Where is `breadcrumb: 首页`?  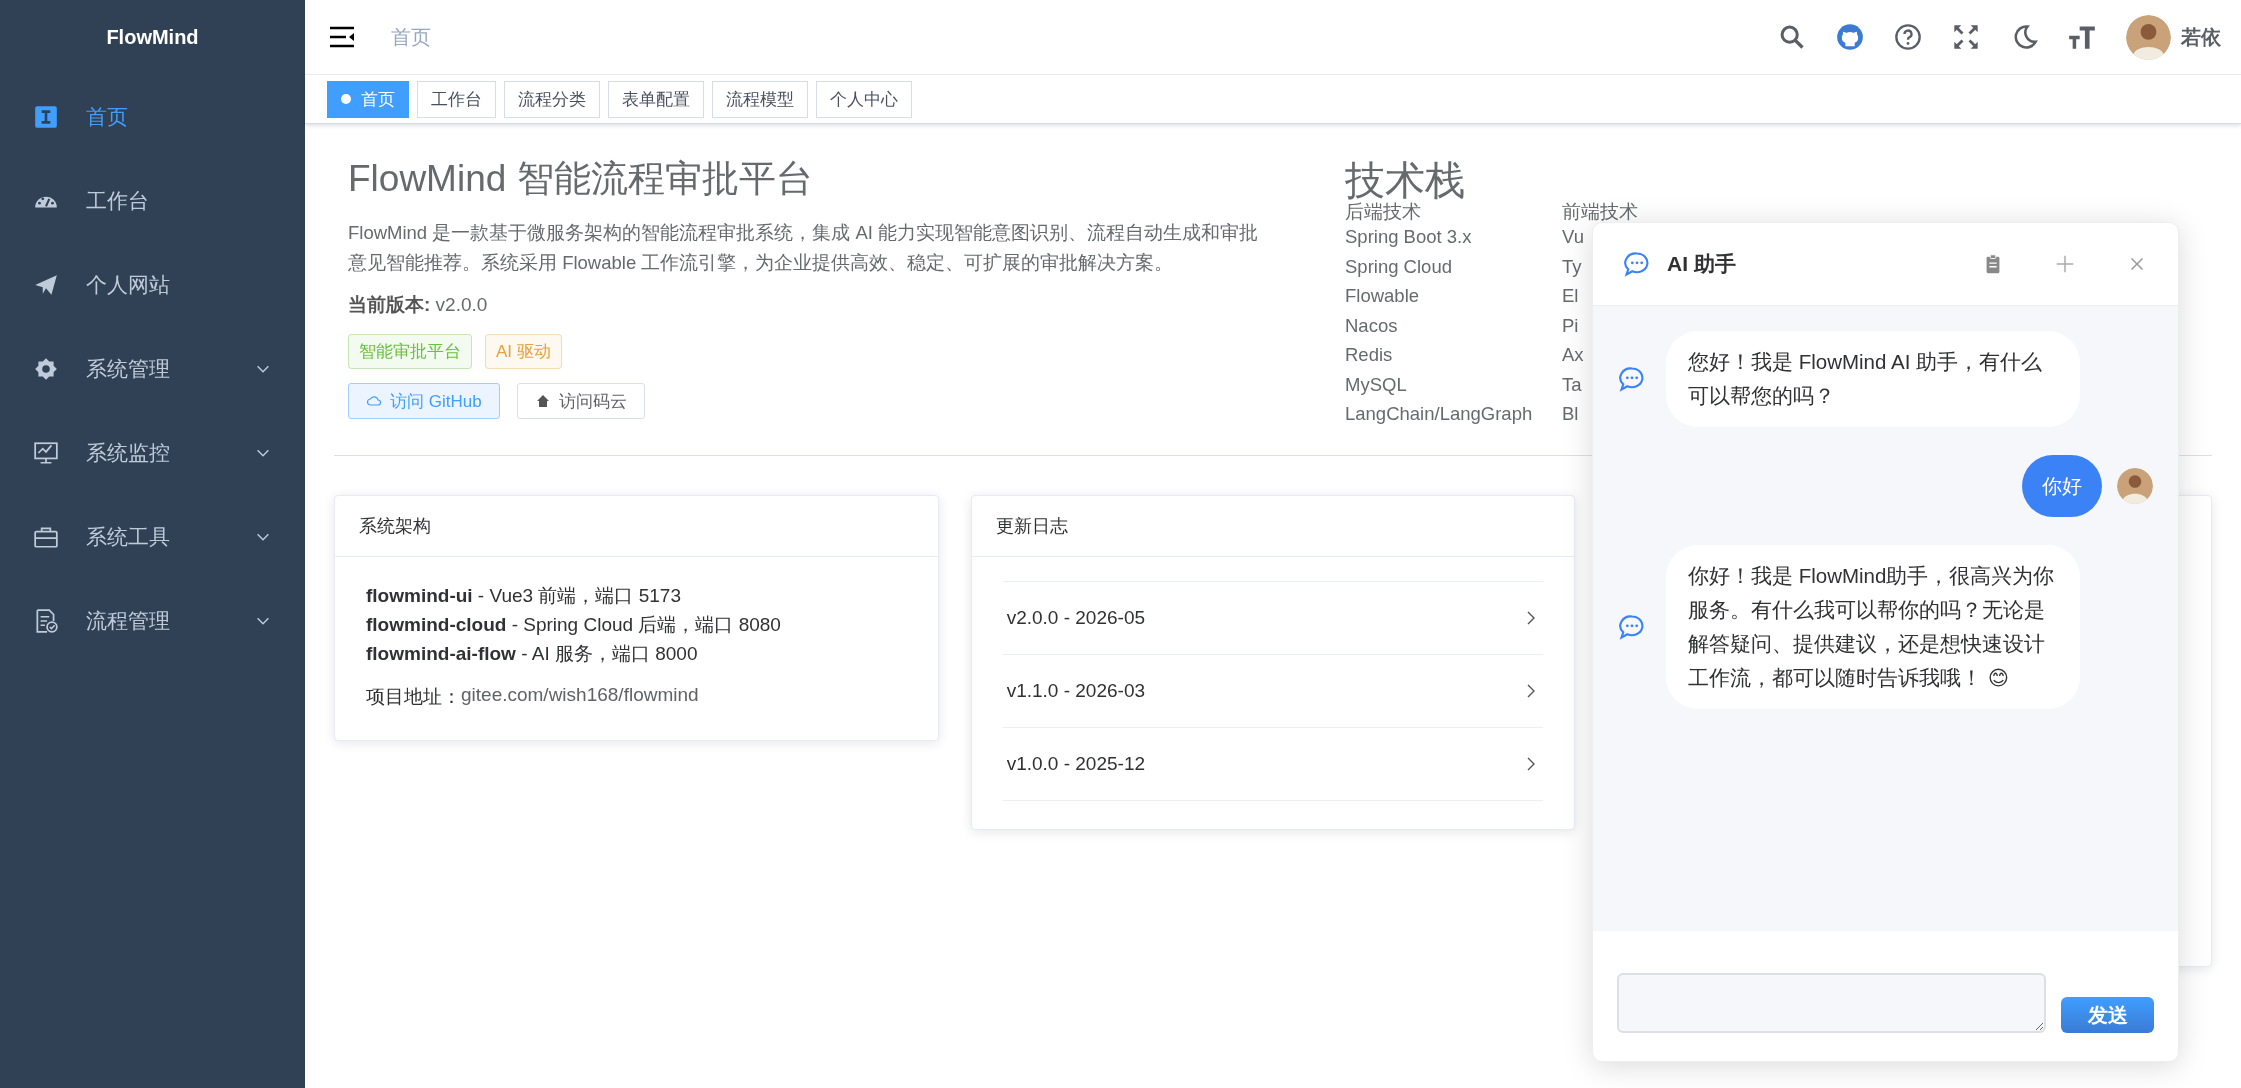 breadcrumb: 首页 is located at coordinates (411, 37).